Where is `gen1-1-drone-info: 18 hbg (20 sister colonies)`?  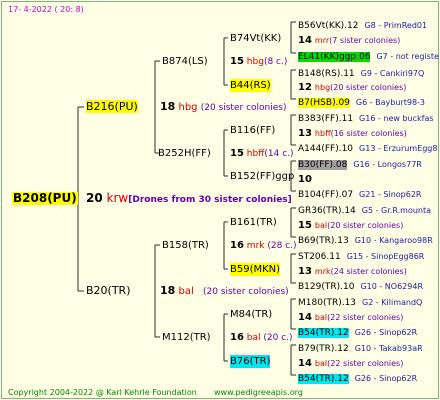
gen1-1-drone-info: 18 hbg (20 sister colonies) is located at coordinates (223, 107).